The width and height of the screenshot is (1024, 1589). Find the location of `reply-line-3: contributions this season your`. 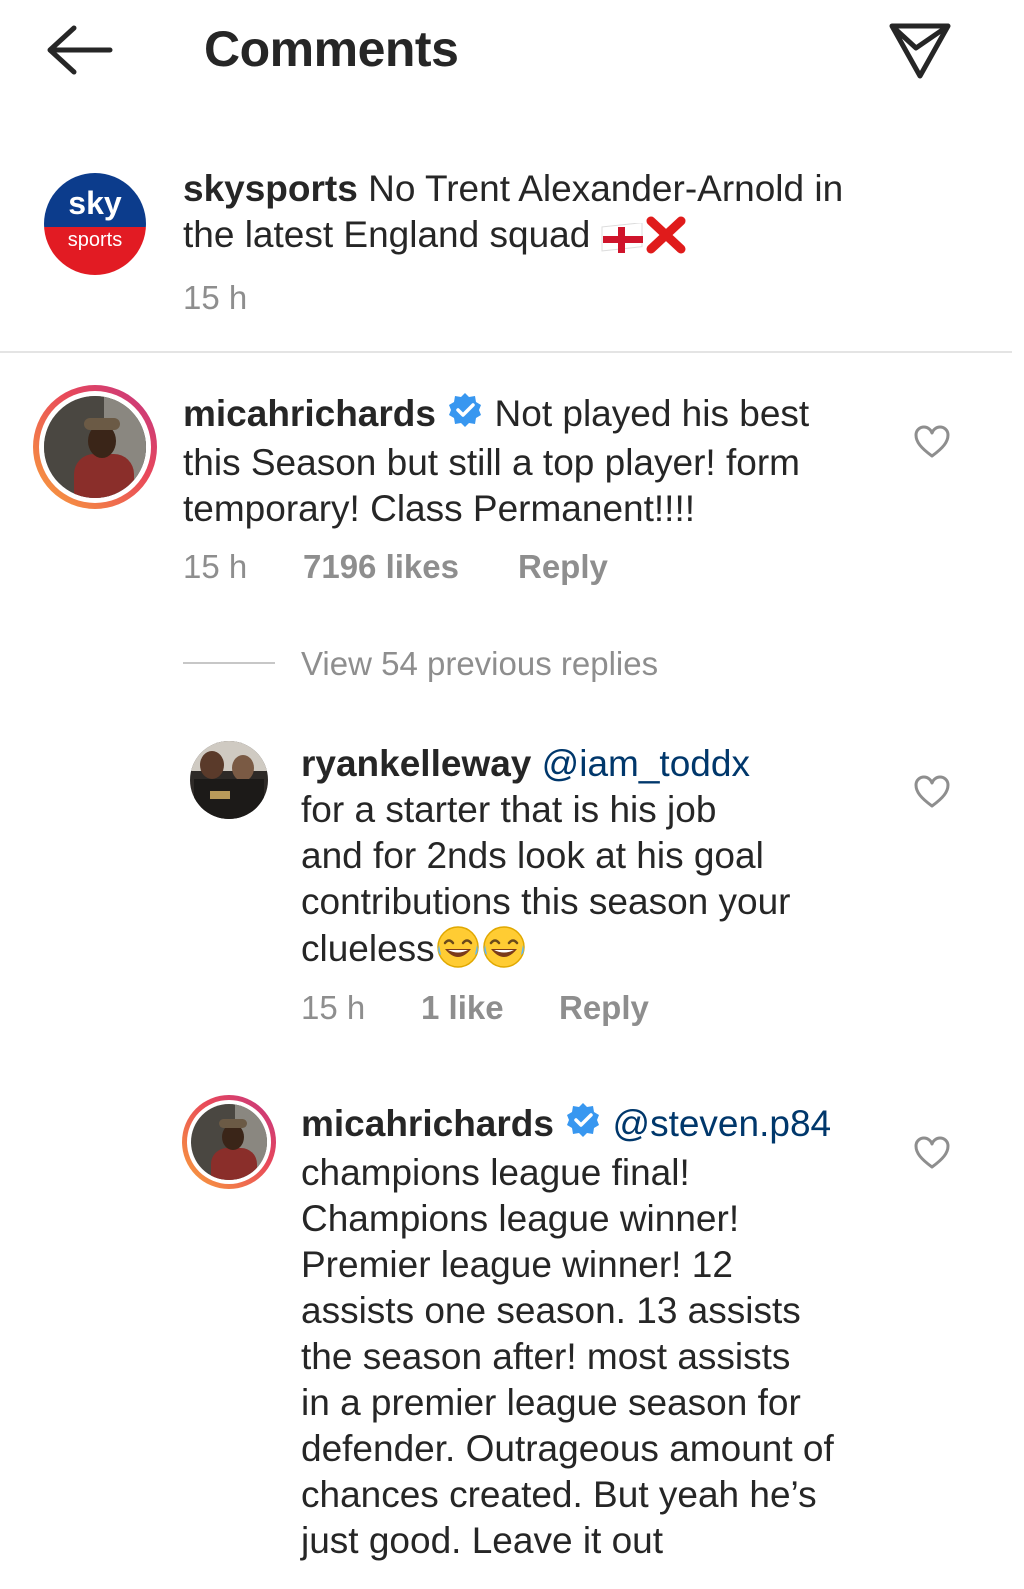

reply-line-3: contributions this season your is located at coordinates (546, 901).